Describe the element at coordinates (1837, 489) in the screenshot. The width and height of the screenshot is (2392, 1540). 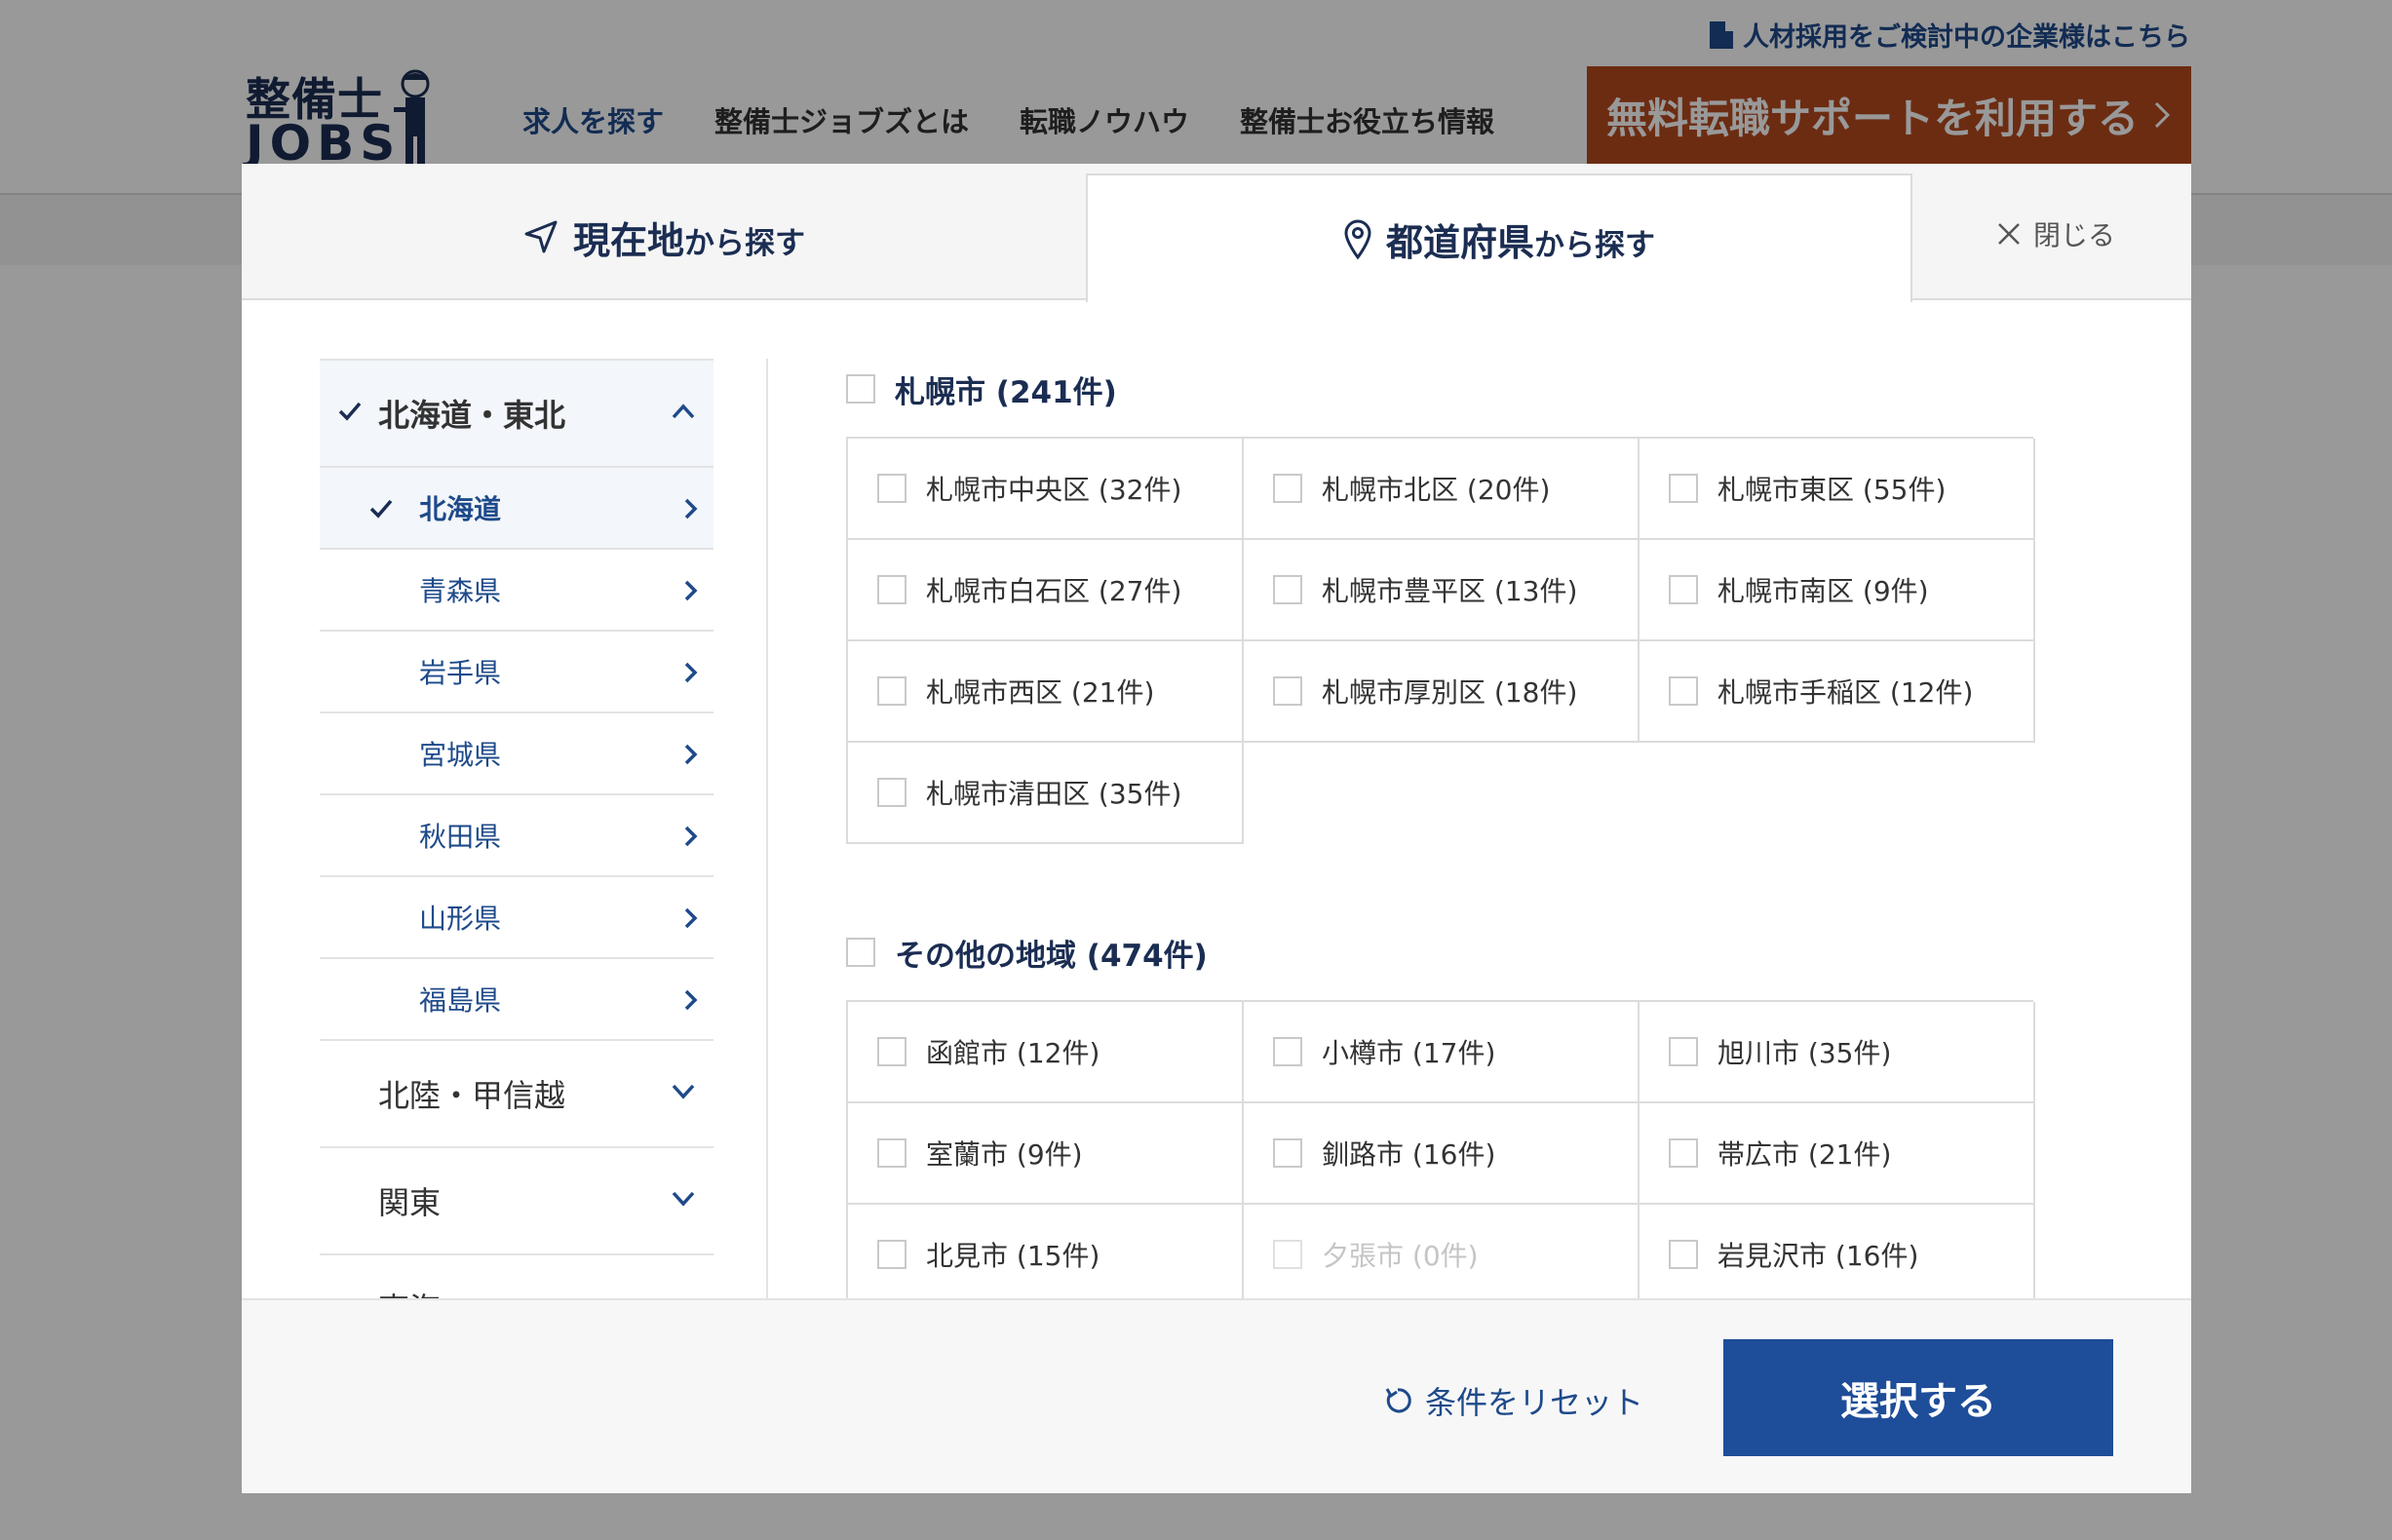
I see `area-option: 札幌市東区 (55件)` at that location.